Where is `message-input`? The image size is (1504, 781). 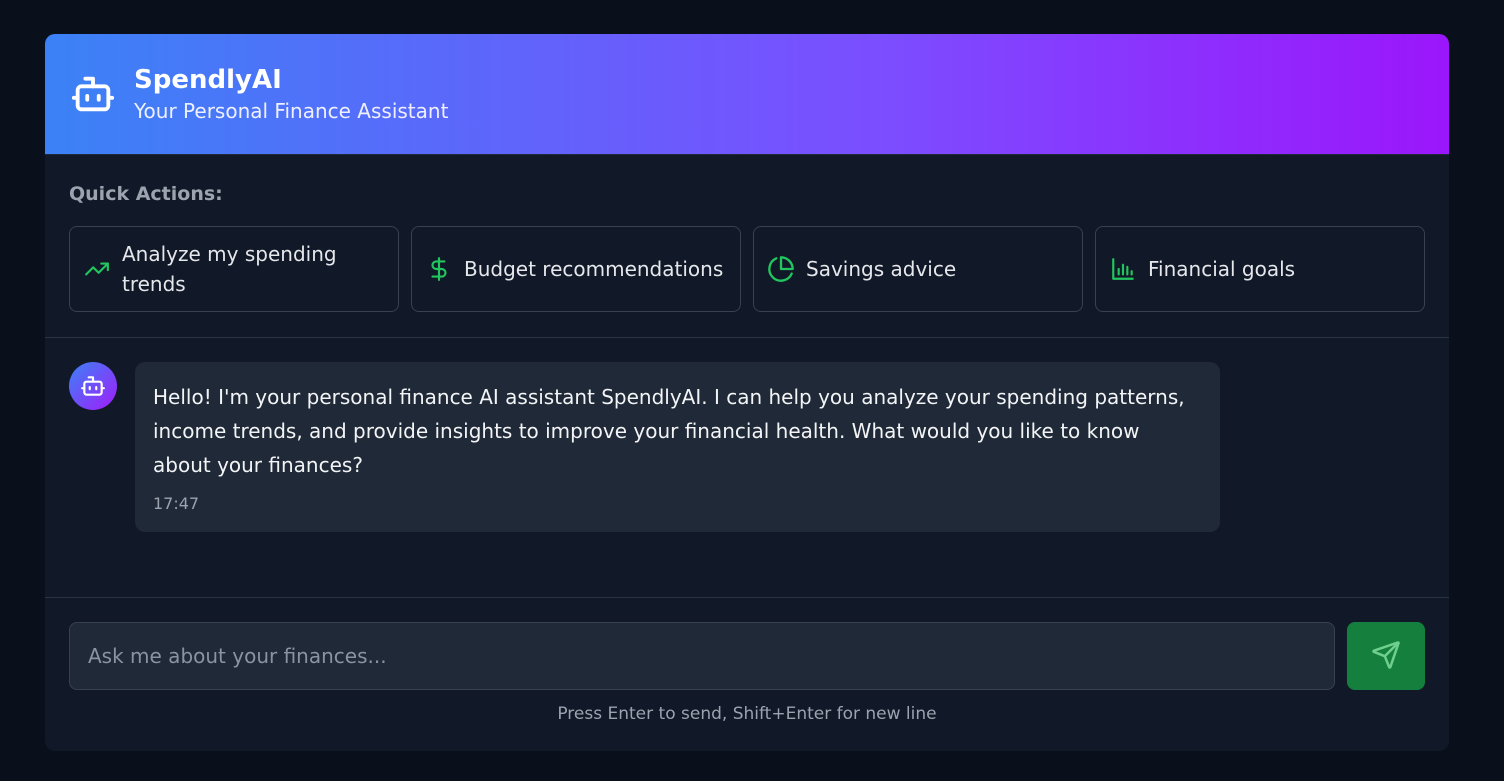
message-input is located at coordinates (702, 656).